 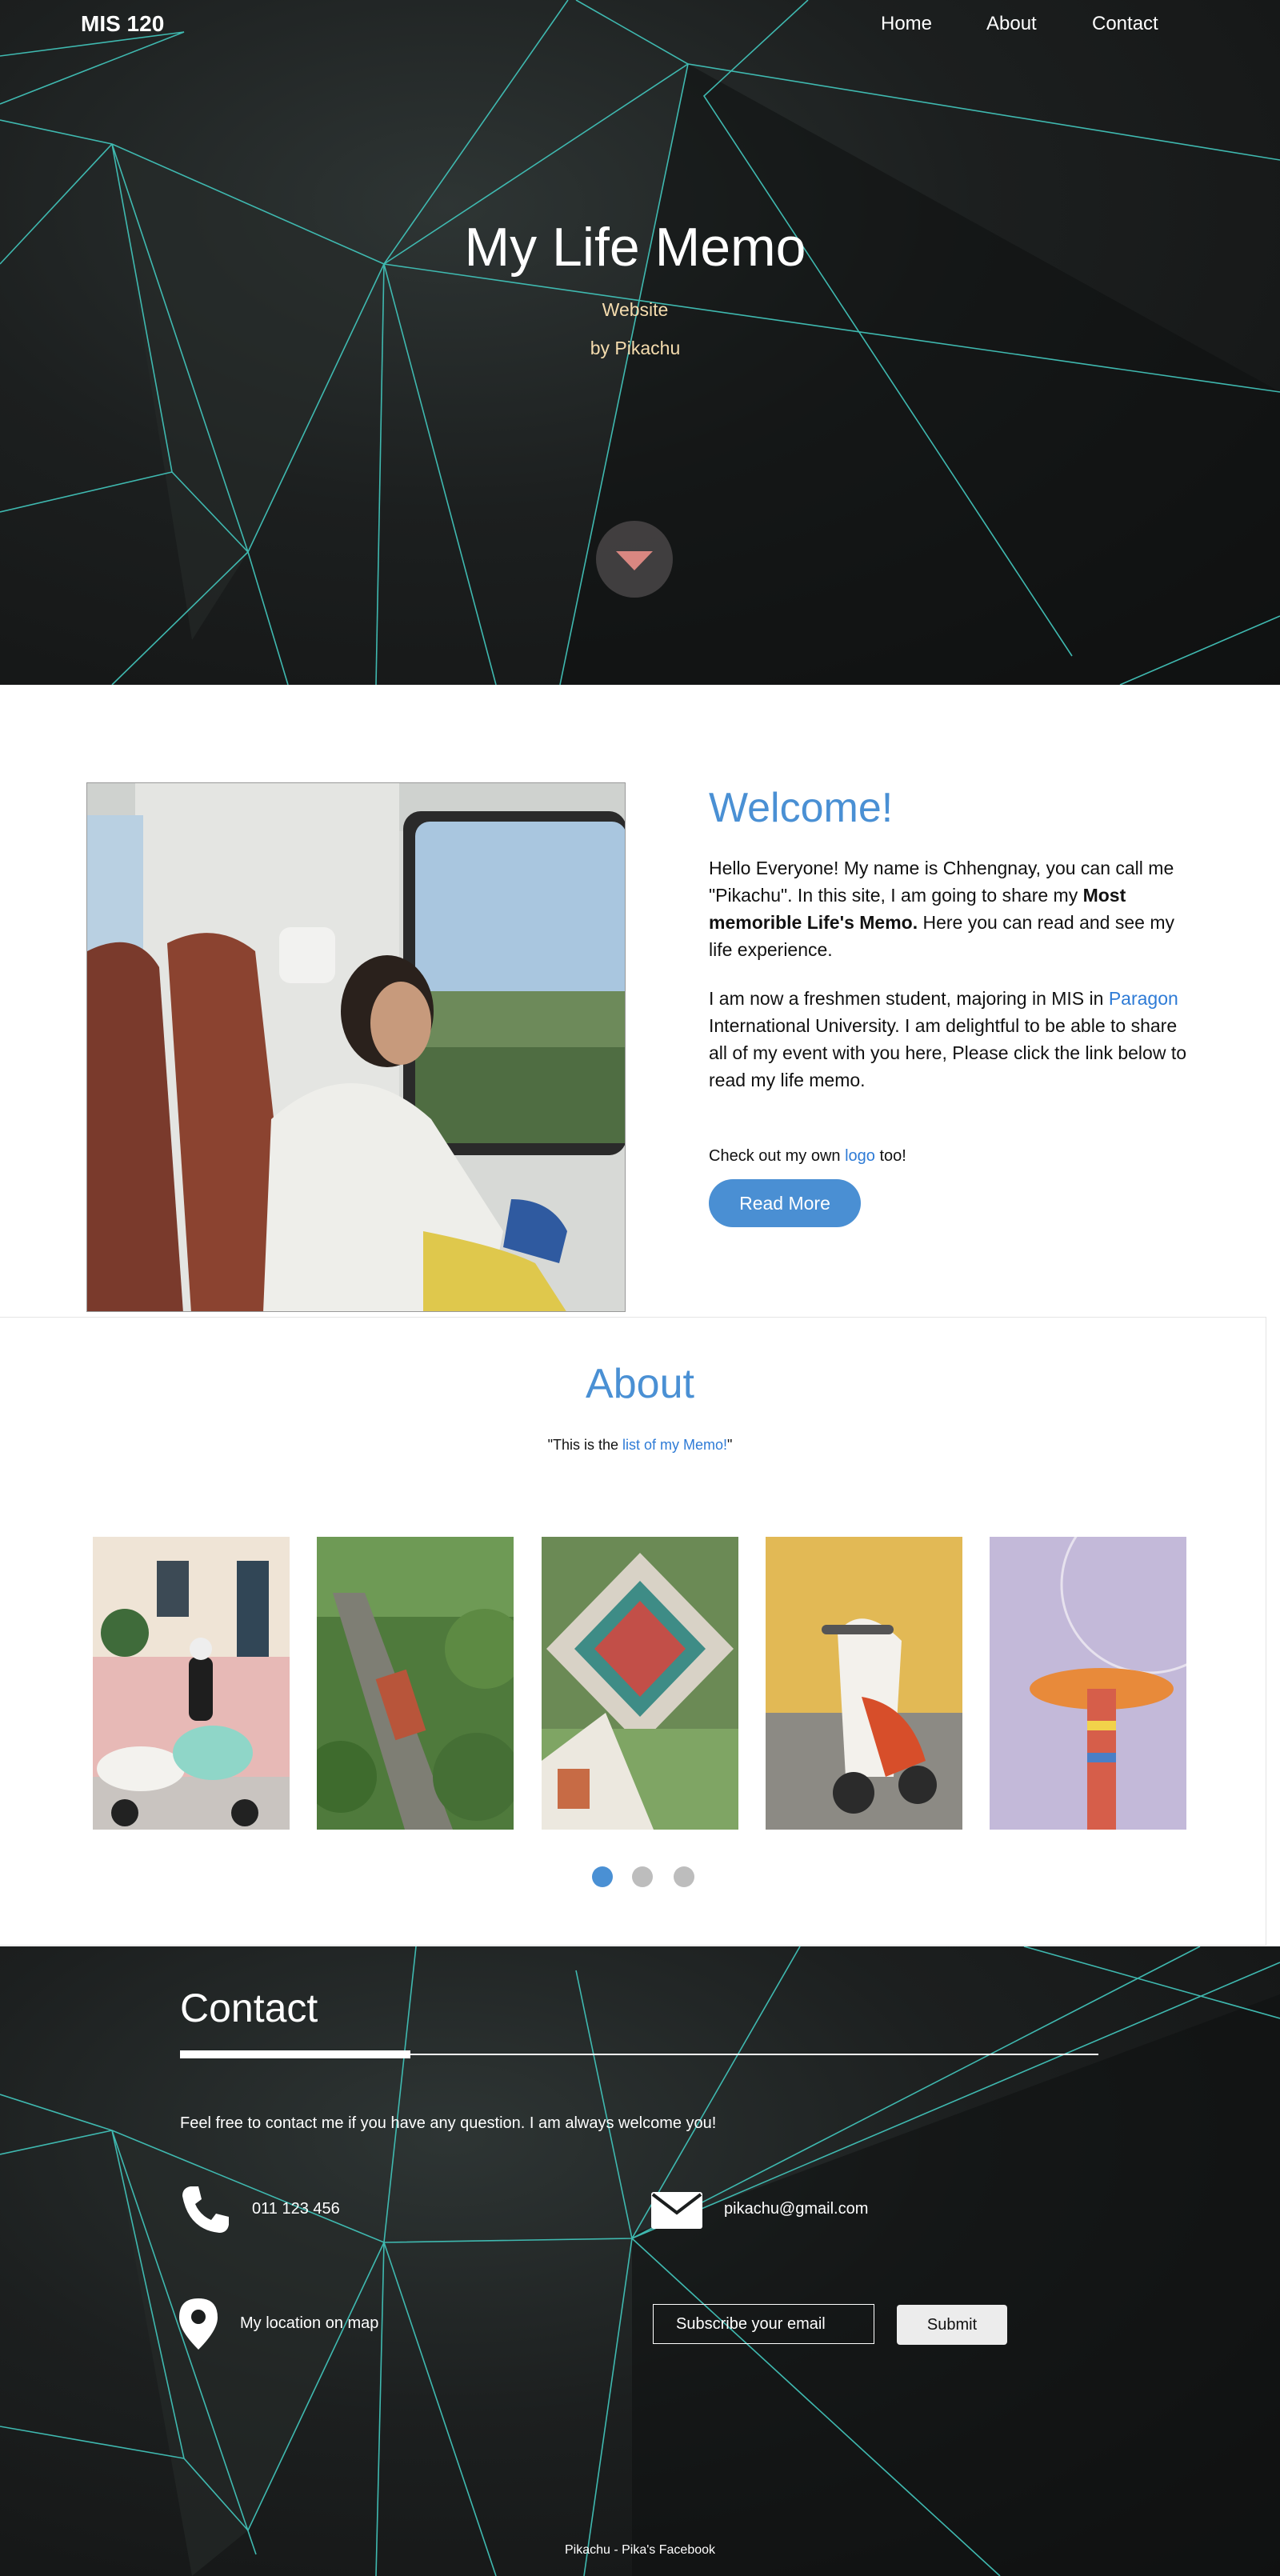 What do you see at coordinates (796, 2209) in the screenshot?
I see `email-address: pikachu@gmail.com` at bounding box center [796, 2209].